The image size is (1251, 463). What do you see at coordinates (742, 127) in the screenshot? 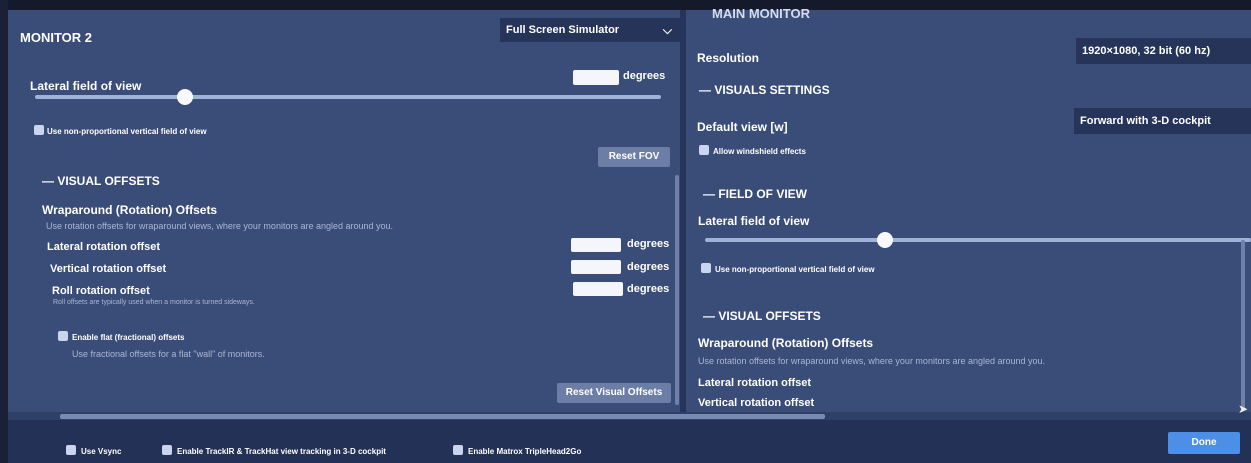
I see `default-view-label: Default view [w]` at bounding box center [742, 127].